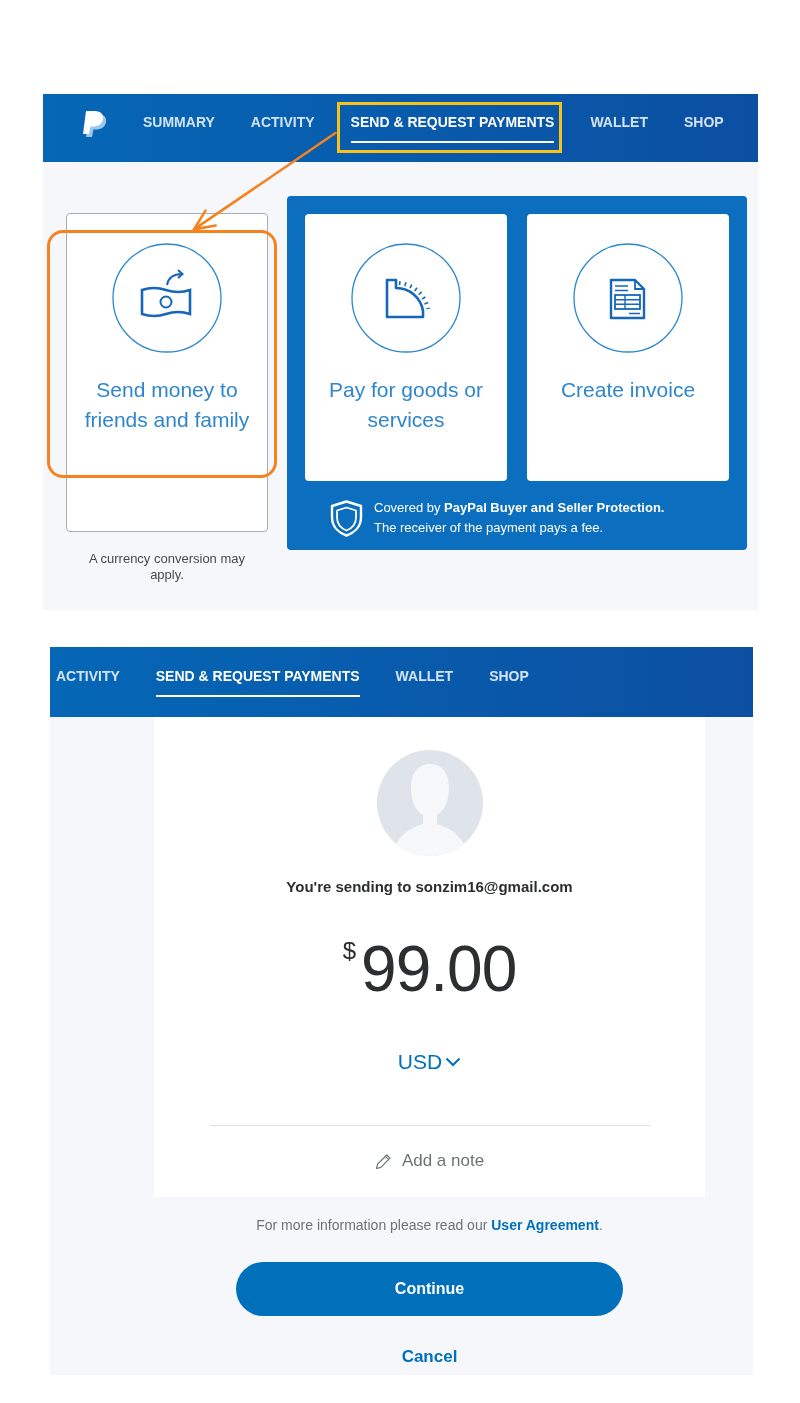 This screenshot has height=1403, width=800. What do you see at coordinates (429, 1357) in the screenshot?
I see `cancel-link: Cancel` at bounding box center [429, 1357].